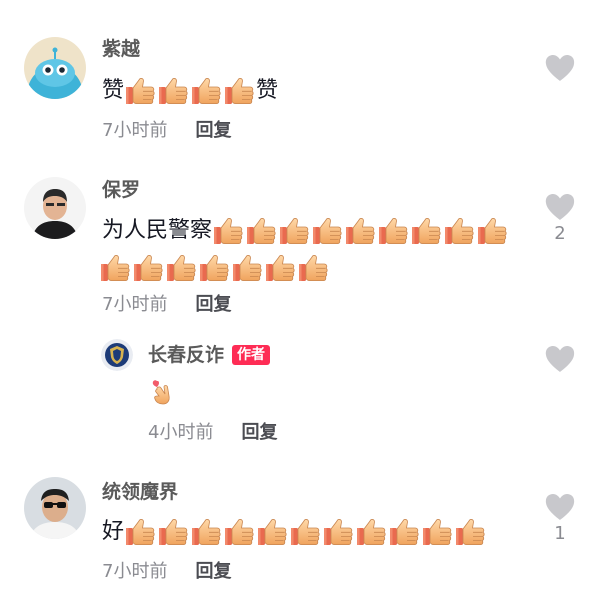 The width and height of the screenshot is (600, 609). Describe the element at coordinates (157, 230) in the screenshot. I see `comment-text-before: 为人民警察` at that location.